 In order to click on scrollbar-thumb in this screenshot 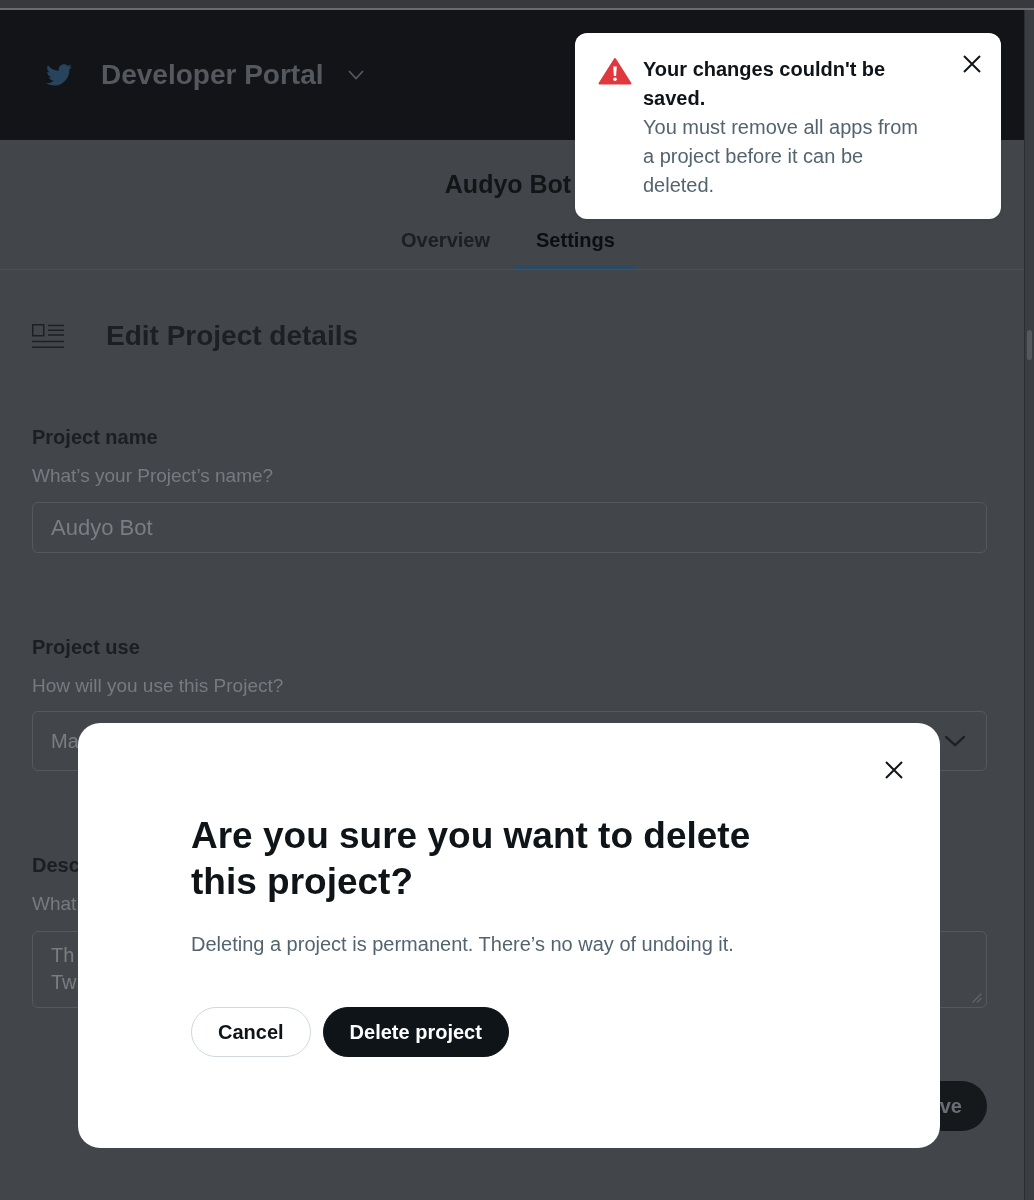, I will do `click(1029, 345)`.